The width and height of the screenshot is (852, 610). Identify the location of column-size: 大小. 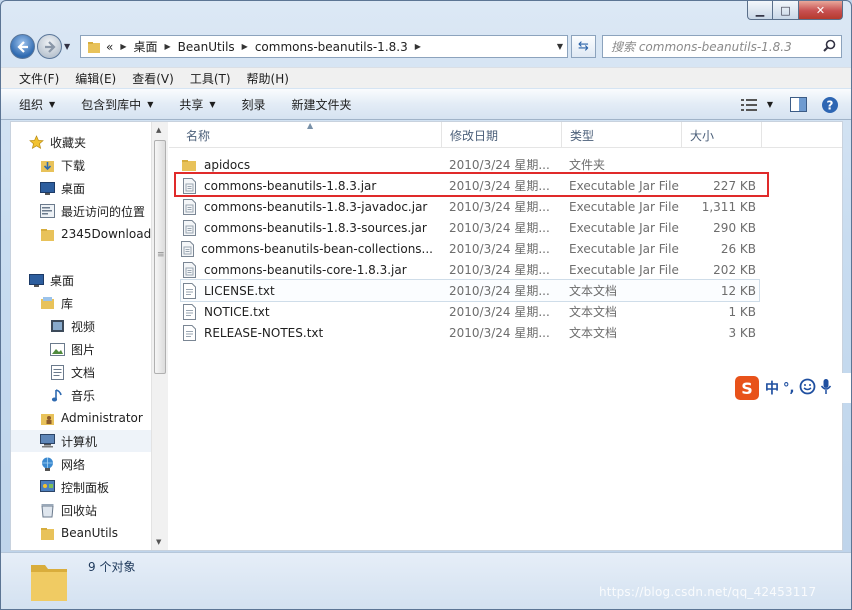
(722, 135).